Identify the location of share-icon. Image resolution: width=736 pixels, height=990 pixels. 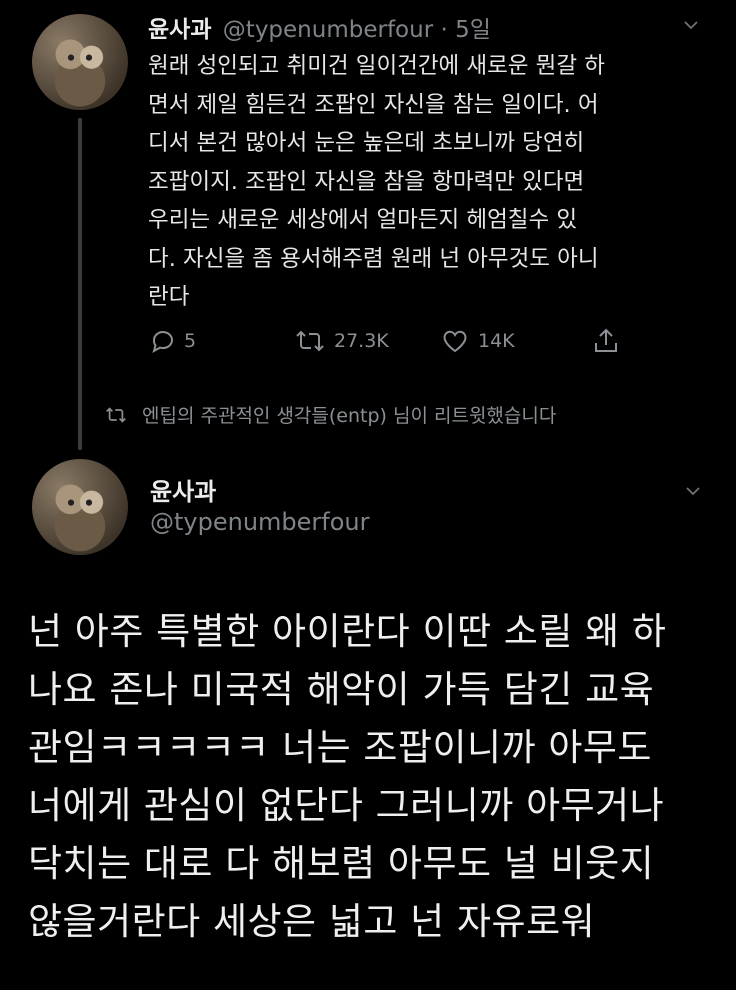
(606, 340).